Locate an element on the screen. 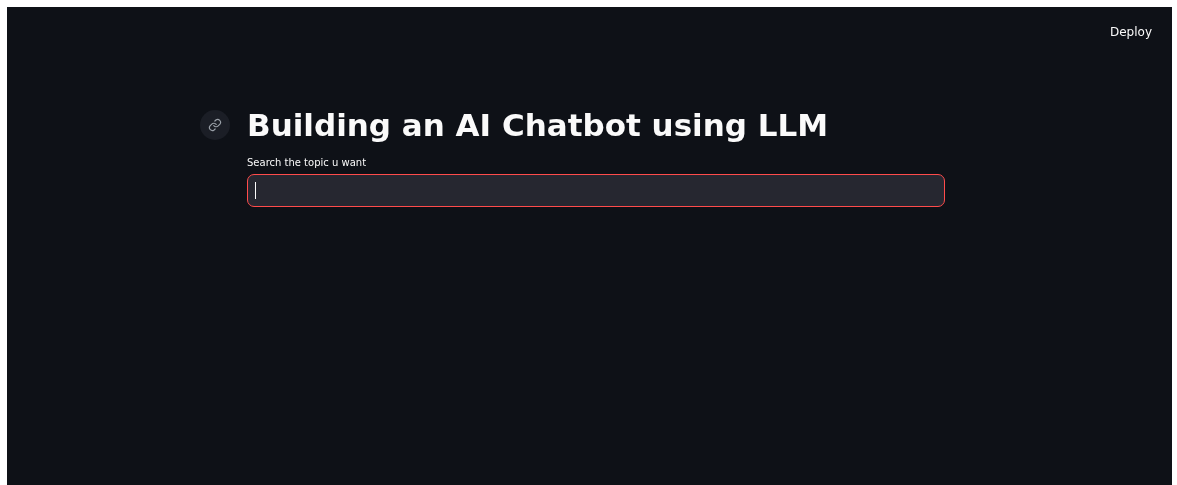  text-cursor is located at coordinates (255, 190).